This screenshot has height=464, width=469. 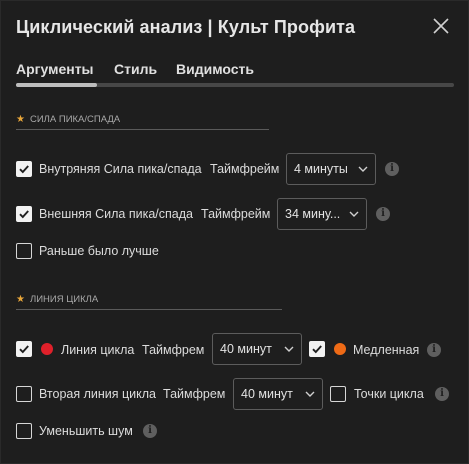 I want to click on cycle-timeframe-label: Таймфрем, so click(x=173, y=350).